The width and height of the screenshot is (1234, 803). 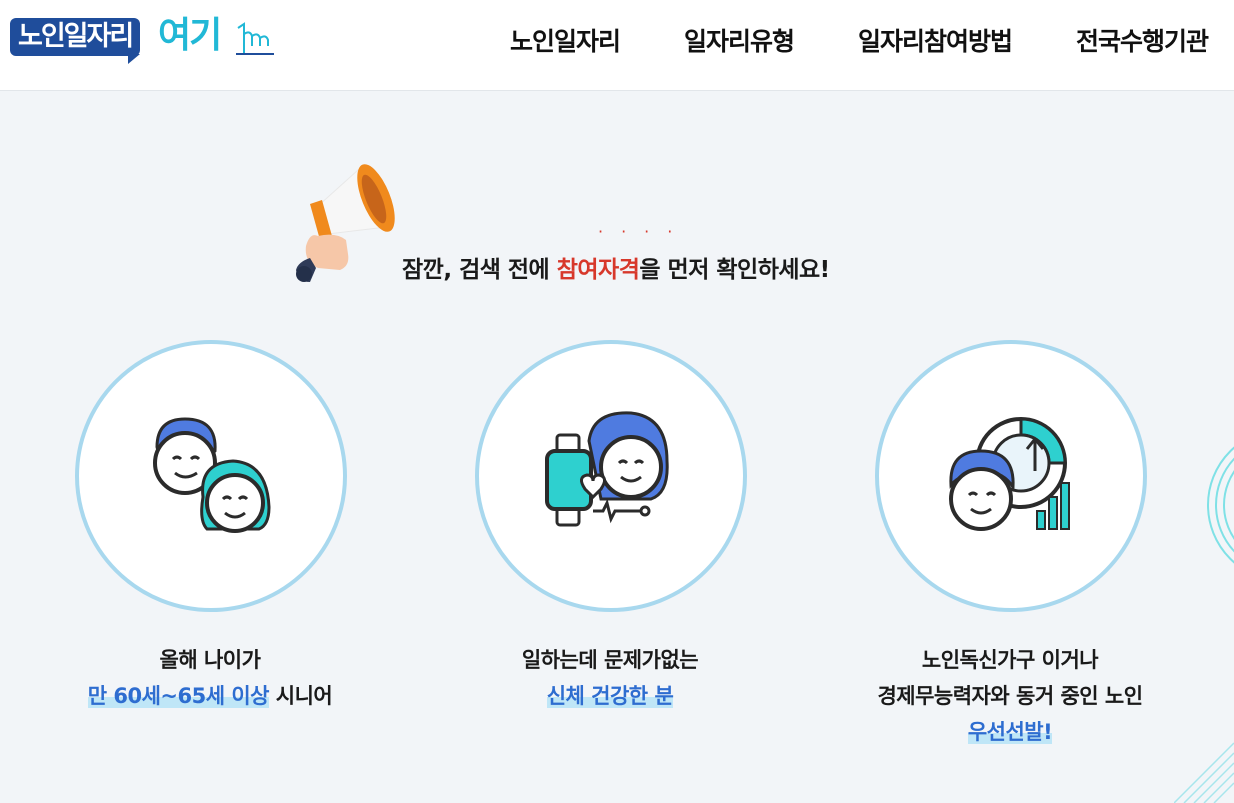 What do you see at coordinates (210, 678) in the screenshot?
I see `card-description: 올해 나이가 만 60세~65세 이상 시니어` at bounding box center [210, 678].